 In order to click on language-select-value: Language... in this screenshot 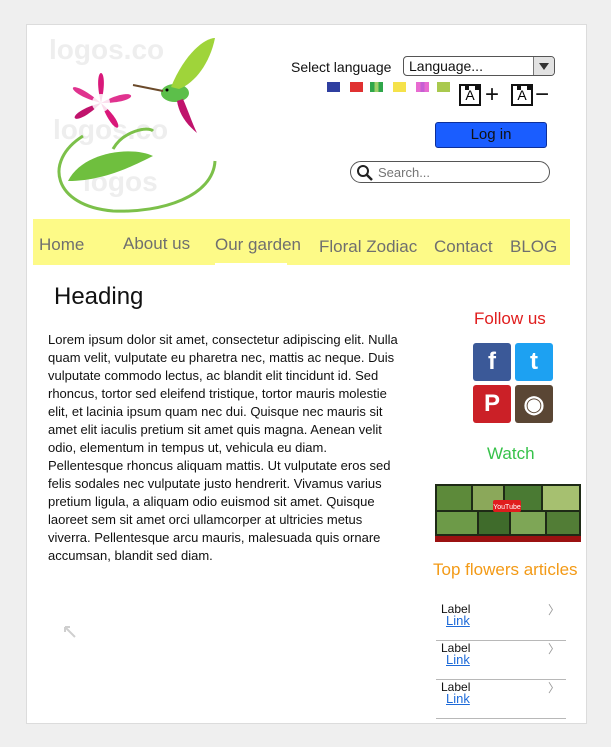, I will do `click(446, 66)`.